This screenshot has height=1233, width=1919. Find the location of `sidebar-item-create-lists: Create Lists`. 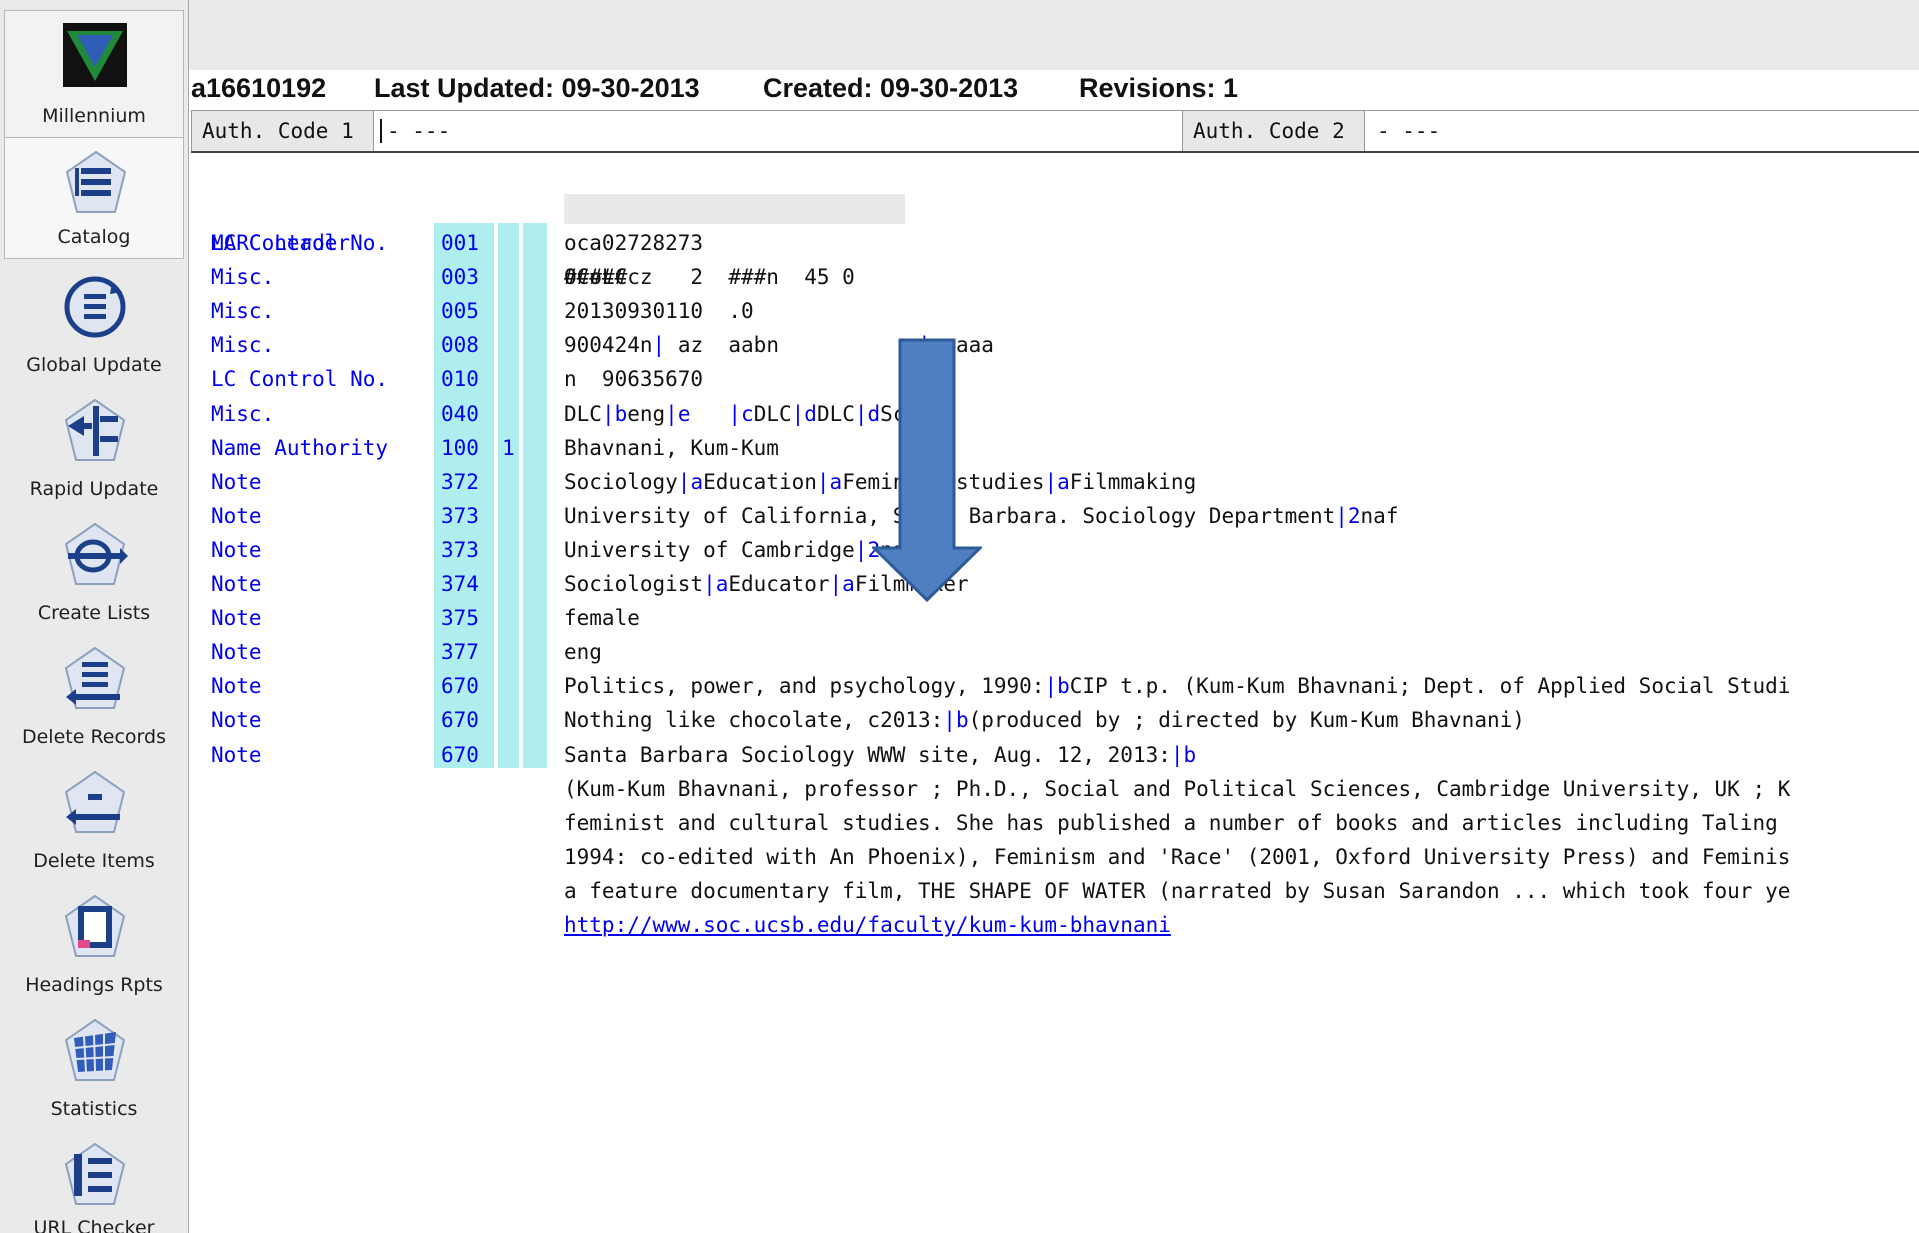

sidebar-item-create-lists: Create Lists is located at coordinates (94, 572).